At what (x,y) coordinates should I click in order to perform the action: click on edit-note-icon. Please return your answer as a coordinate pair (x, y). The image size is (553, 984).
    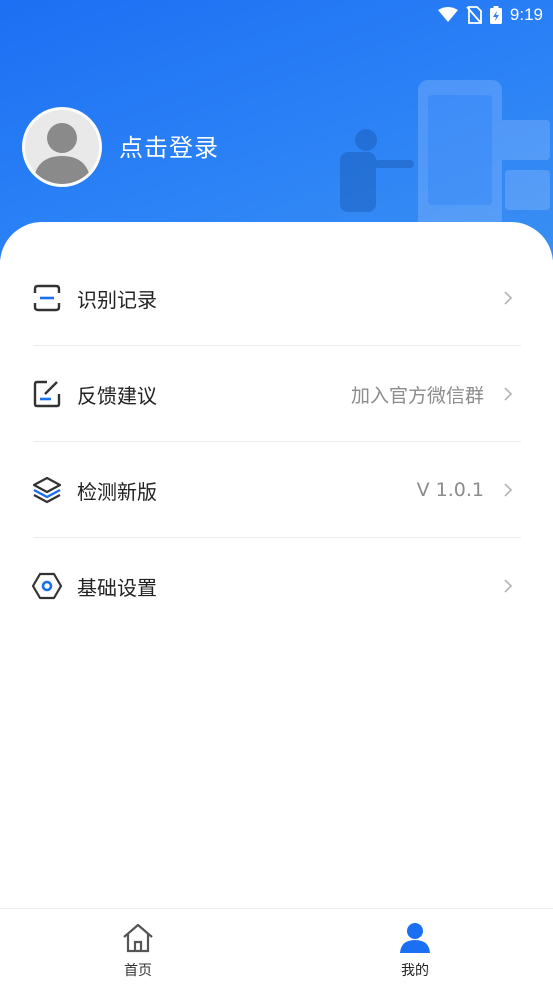
    Looking at the image, I should click on (47, 394).